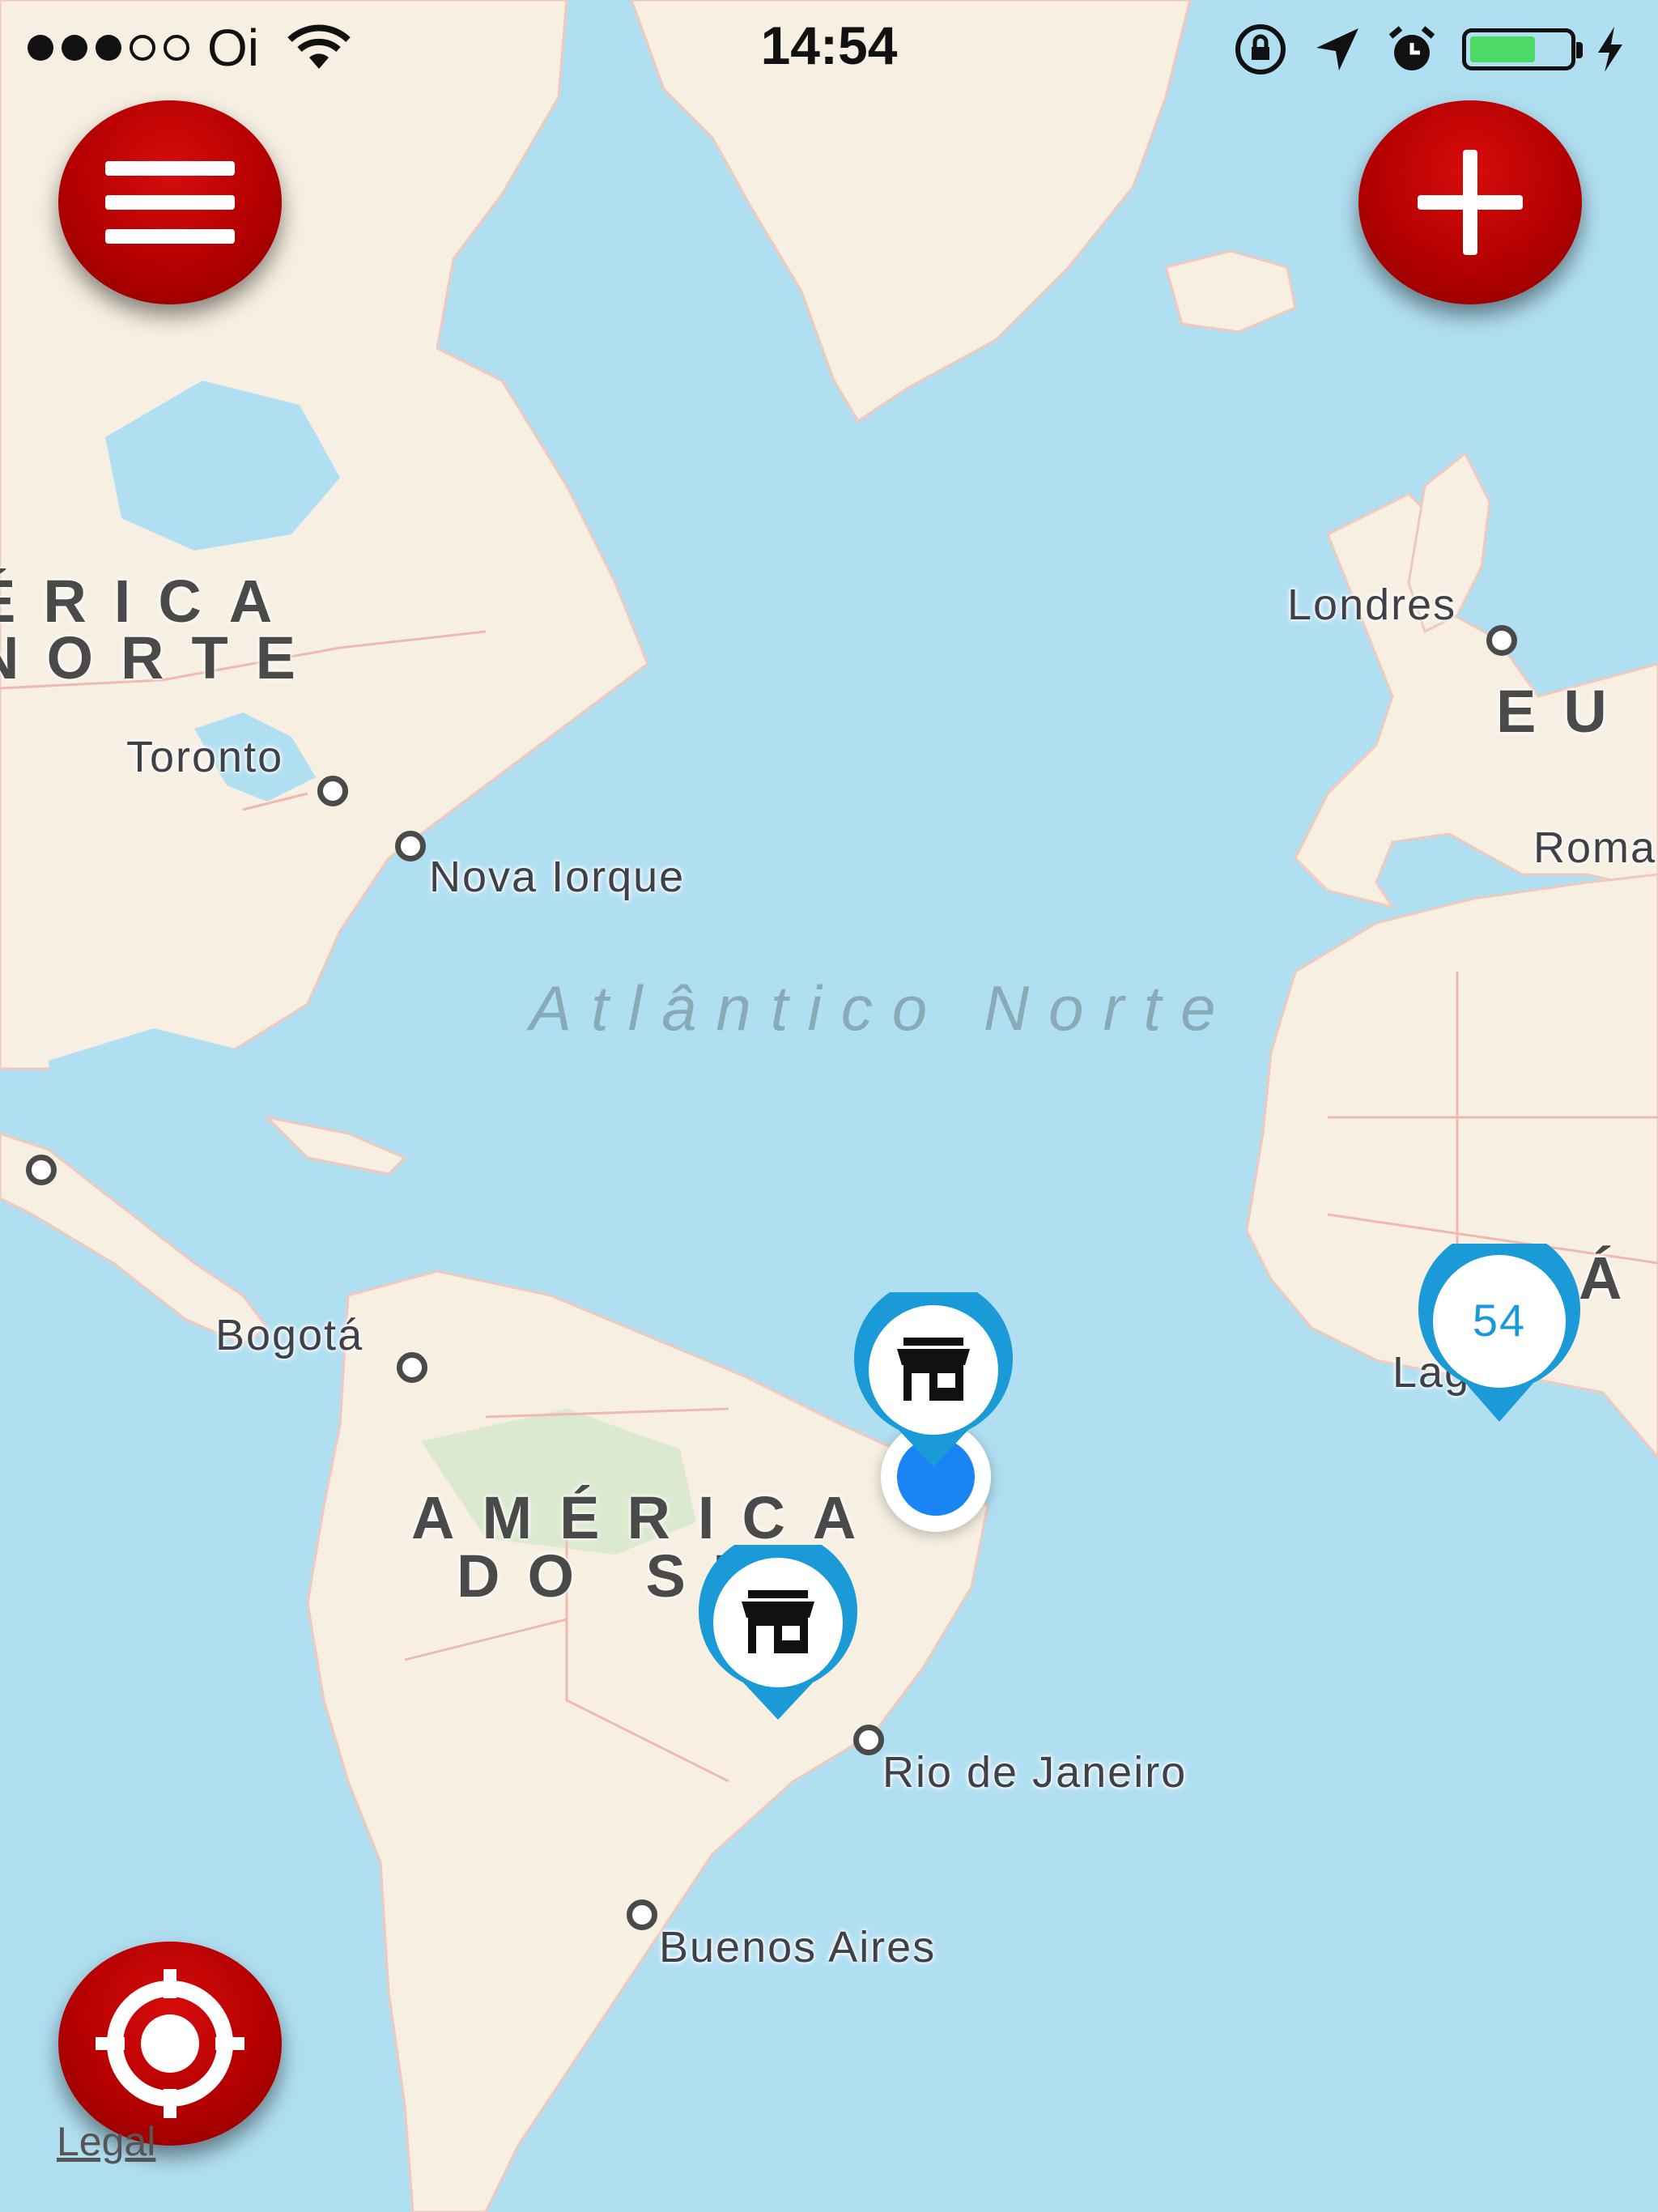  What do you see at coordinates (882, 1008) in the screenshot?
I see `ocean-label: Atlântico Norte` at bounding box center [882, 1008].